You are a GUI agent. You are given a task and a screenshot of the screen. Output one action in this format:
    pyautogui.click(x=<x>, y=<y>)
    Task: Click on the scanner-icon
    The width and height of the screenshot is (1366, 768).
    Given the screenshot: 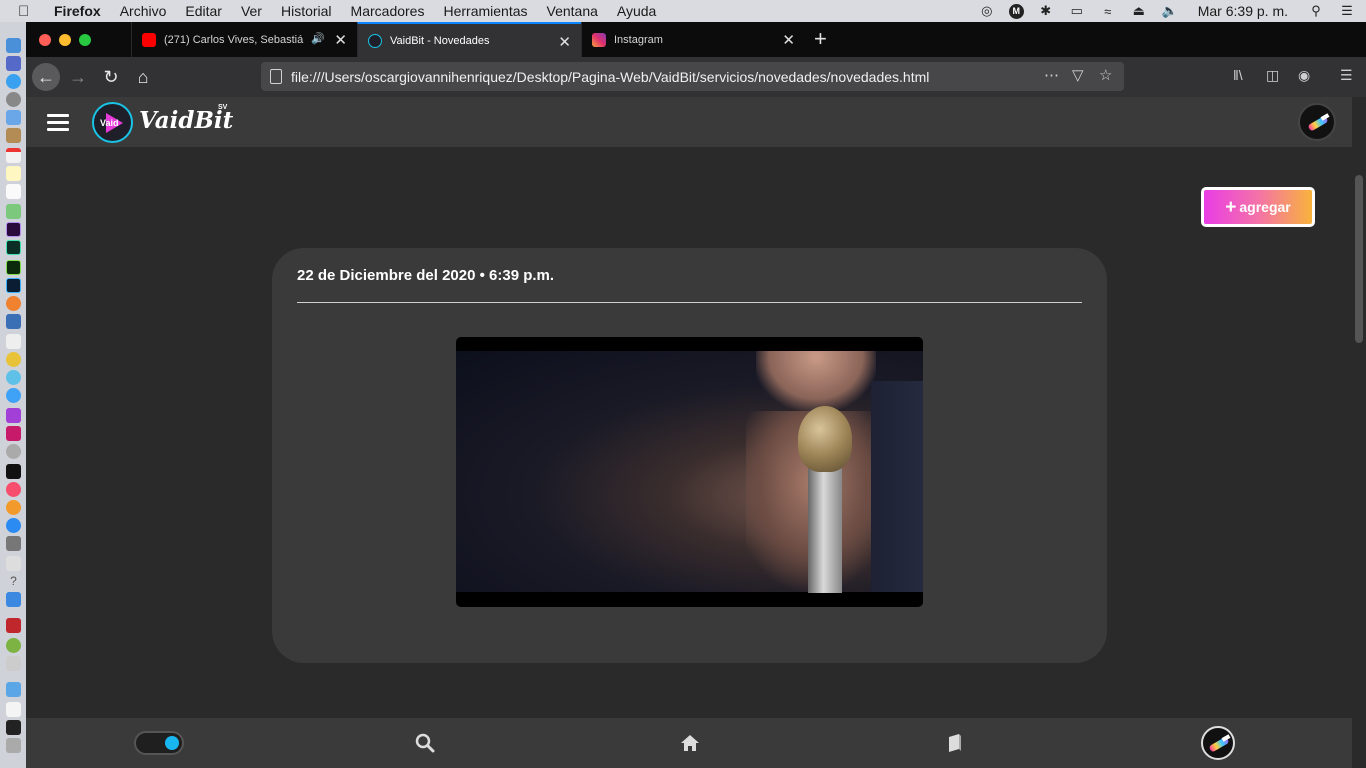 What is the action you would take?
    pyautogui.click(x=13, y=663)
    